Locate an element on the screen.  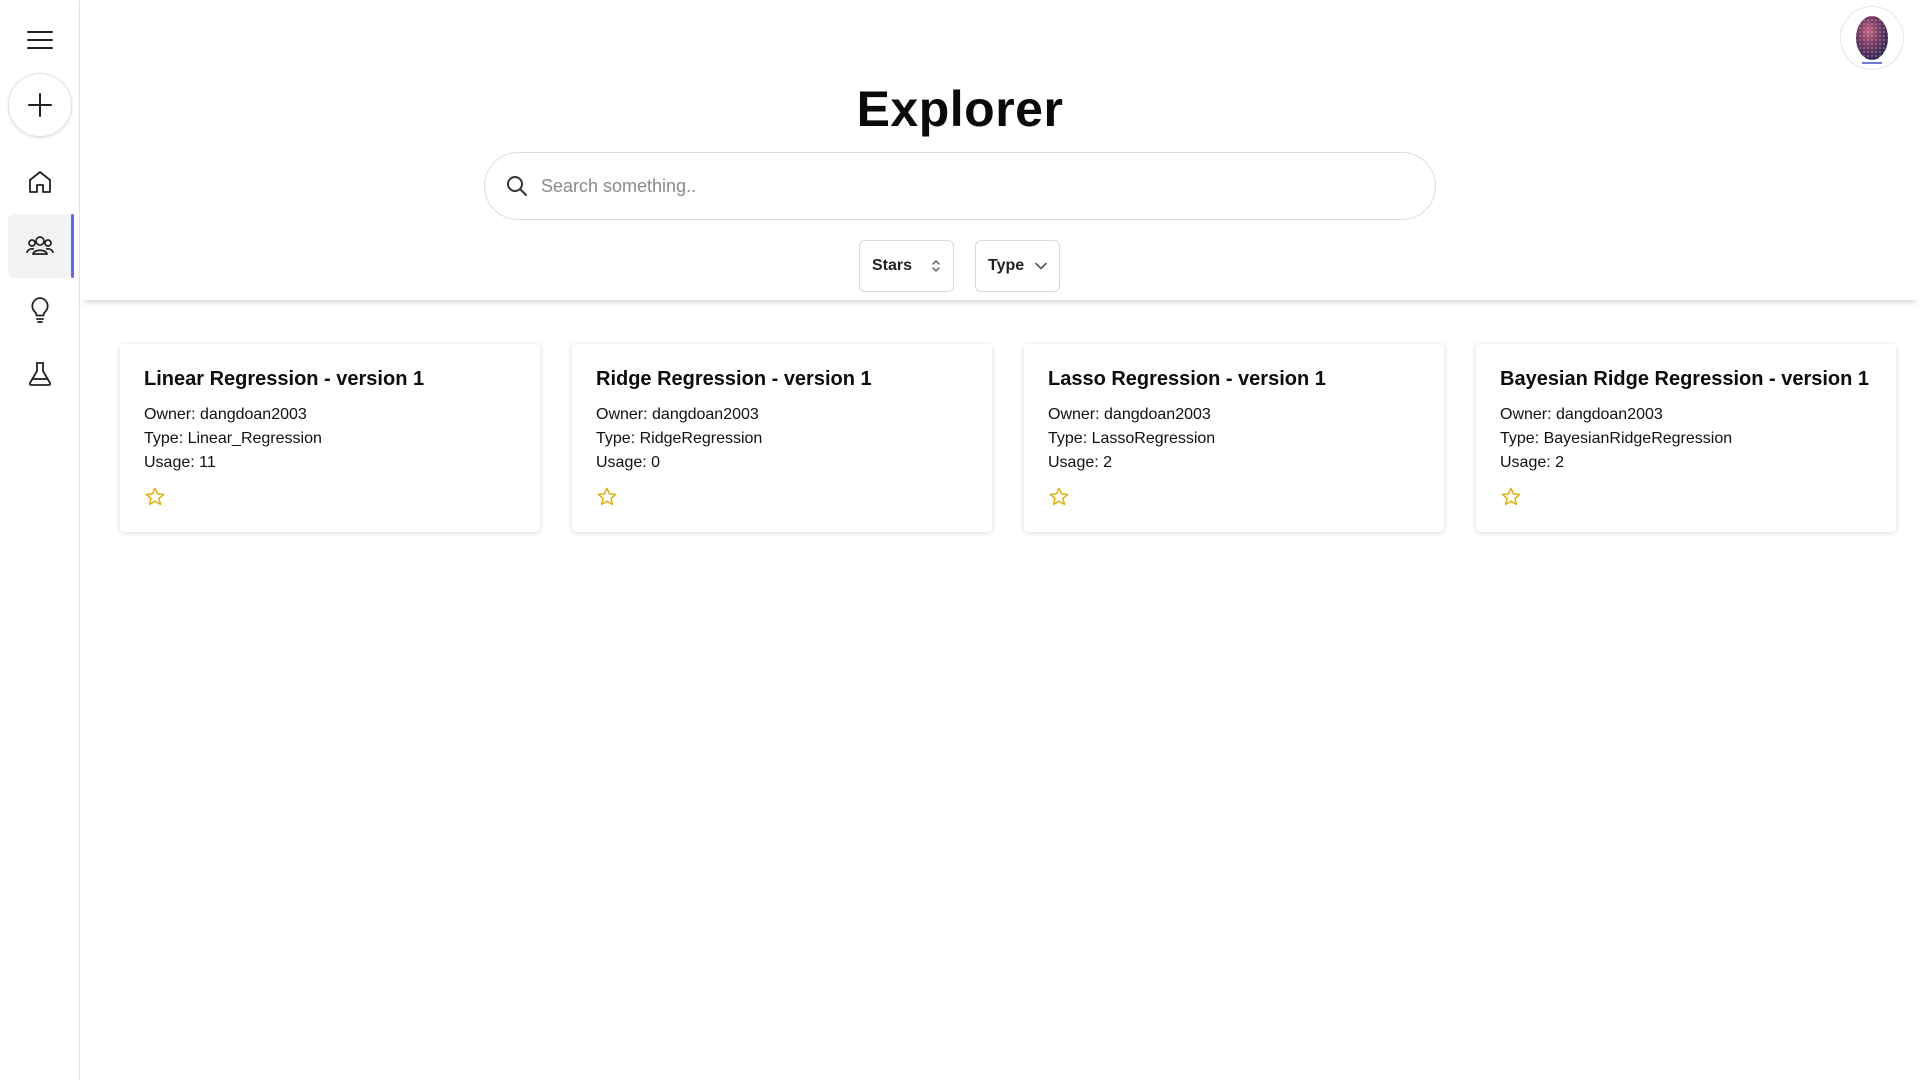
sort-updown-icon is located at coordinates (936, 266).